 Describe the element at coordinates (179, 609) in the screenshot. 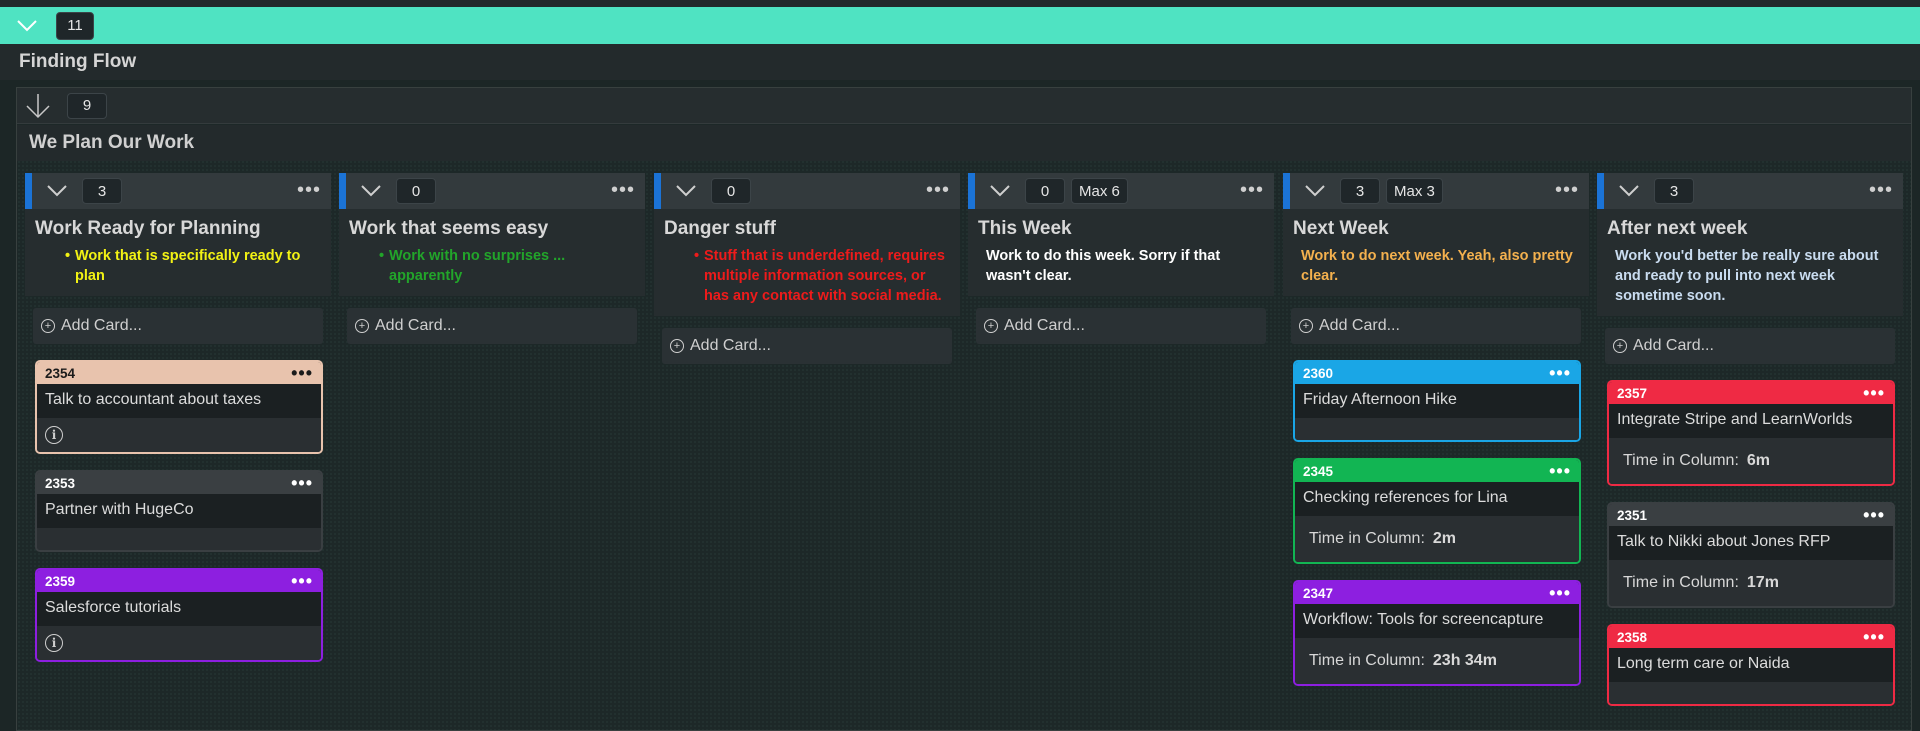

I see `card-title: Salesforce tutorials` at that location.